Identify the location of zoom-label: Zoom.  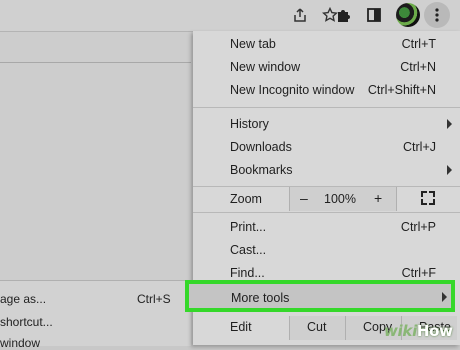
(246, 199).